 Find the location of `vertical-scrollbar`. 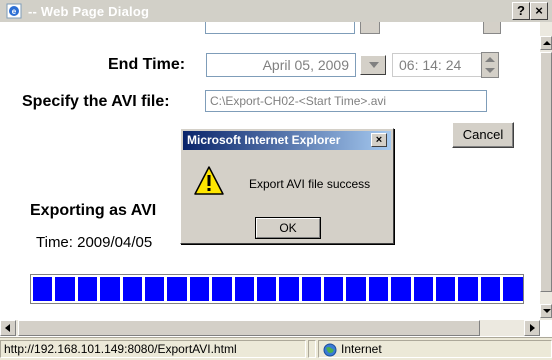

vertical-scrollbar is located at coordinates (546, 171).